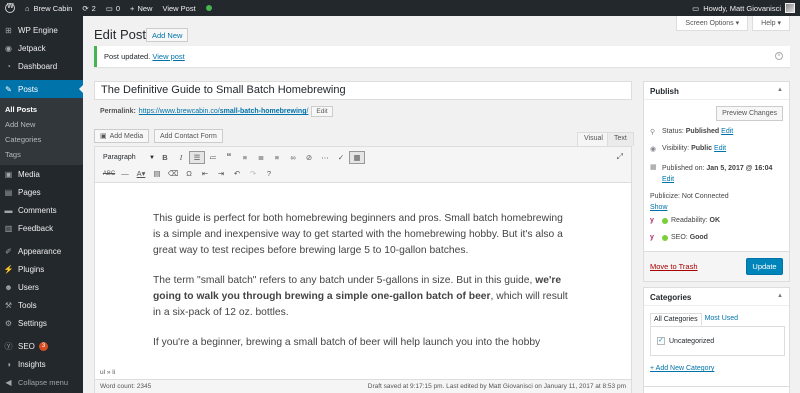 This screenshot has height=393, width=800. What do you see at coordinates (8, 192) in the screenshot?
I see `pages-icon: ▤` at bounding box center [8, 192].